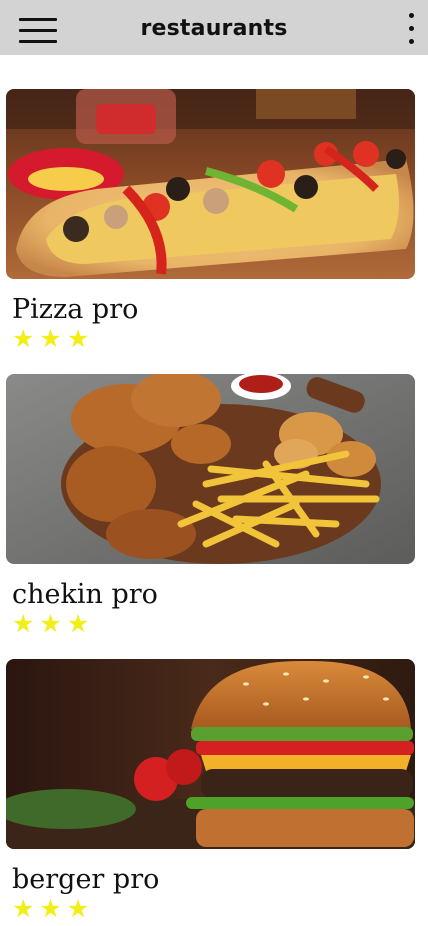  Describe the element at coordinates (85, 594) in the screenshot. I see `restaurant-name: chekin pro` at that location.